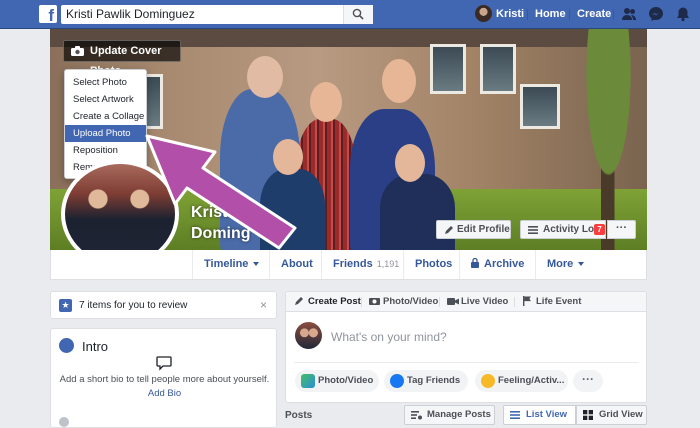 The width and height of the screenshot is (700, 428). I want to click on globe-icon, so click(66, 345).